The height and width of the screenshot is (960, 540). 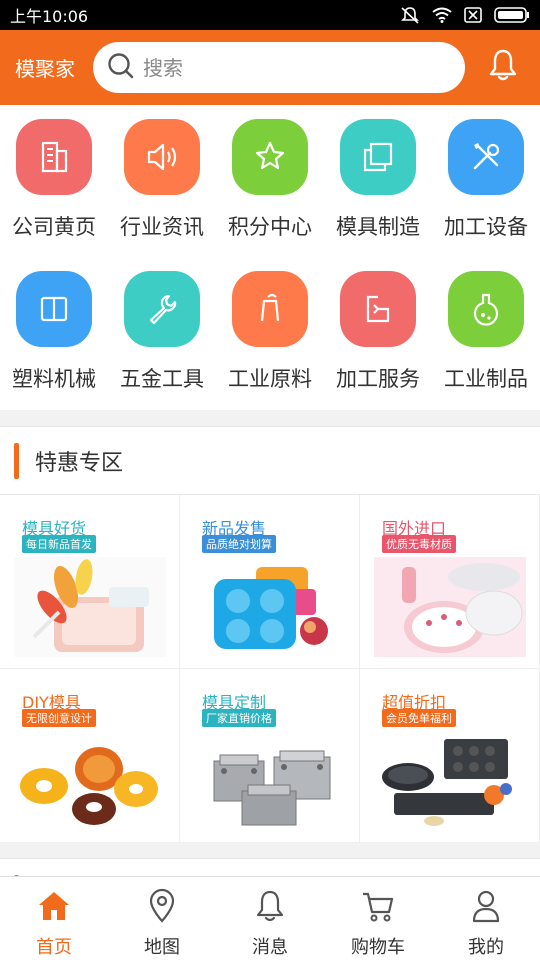 I want to click on battery-icon, so click(x=512, y=15).